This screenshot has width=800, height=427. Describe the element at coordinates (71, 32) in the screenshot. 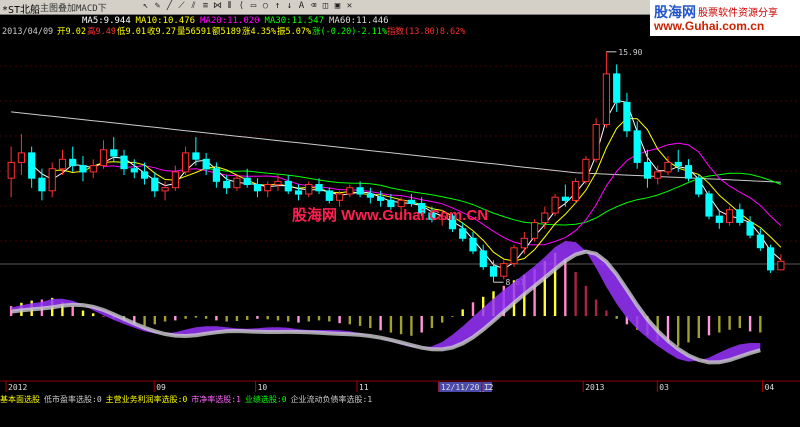

I see `quote-item: 开9.02` at that location.